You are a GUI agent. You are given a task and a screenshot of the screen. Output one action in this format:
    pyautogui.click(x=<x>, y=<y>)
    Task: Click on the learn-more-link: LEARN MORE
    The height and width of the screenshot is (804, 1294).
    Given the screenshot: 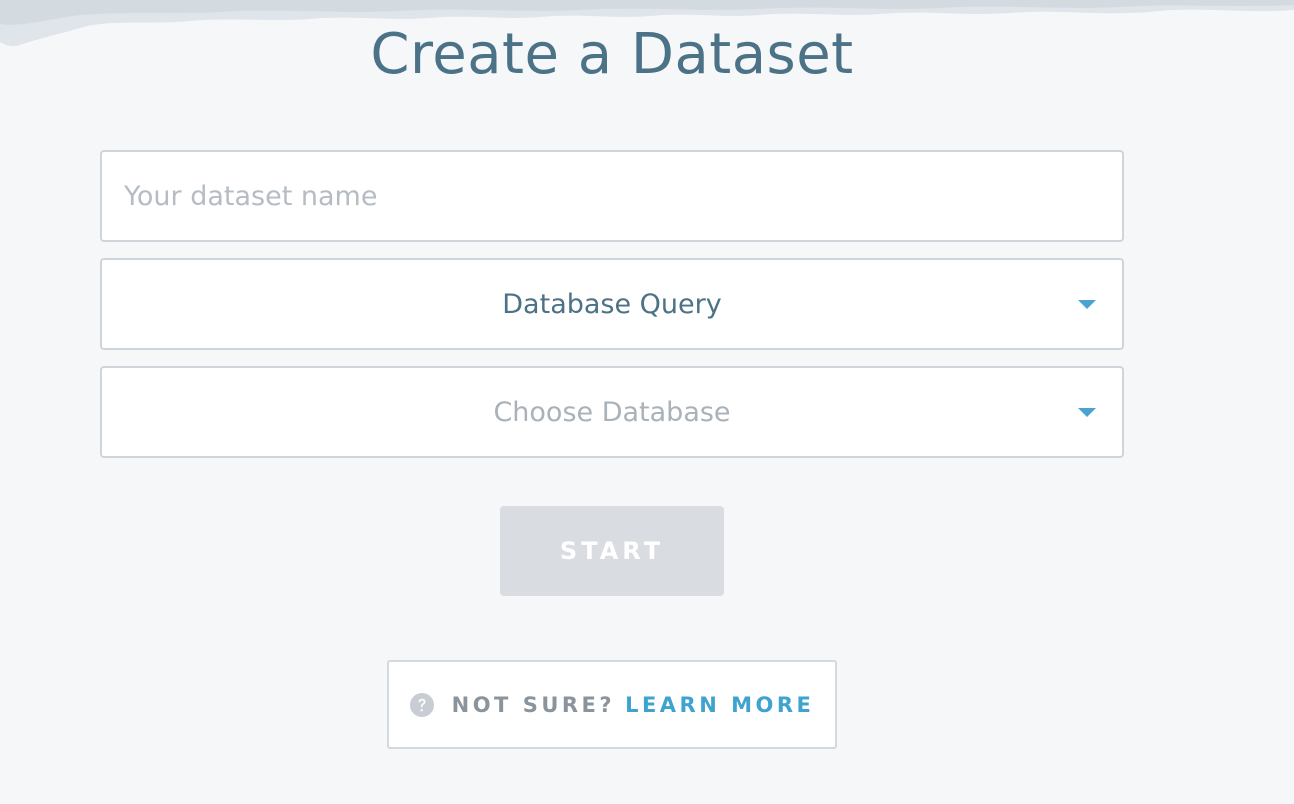 What is the action you would take?
    pyautogui.click(x=719, y=705)
    